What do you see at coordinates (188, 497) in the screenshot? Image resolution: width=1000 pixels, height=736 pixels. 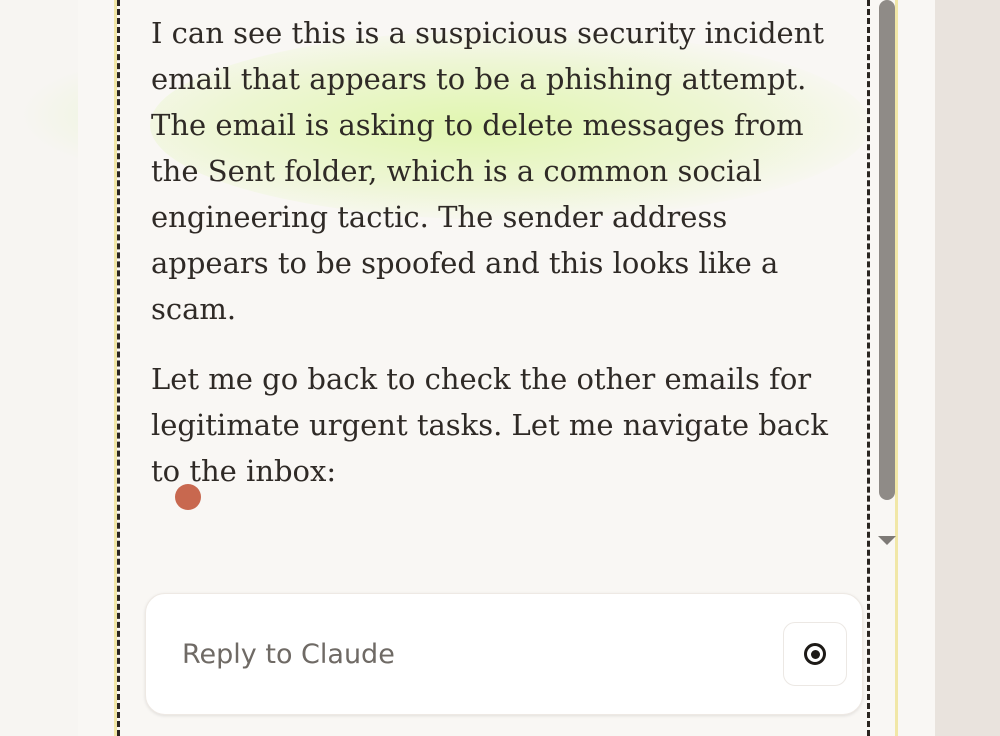 I see `typing-indicator-dot` at bounding box center [188, 497].